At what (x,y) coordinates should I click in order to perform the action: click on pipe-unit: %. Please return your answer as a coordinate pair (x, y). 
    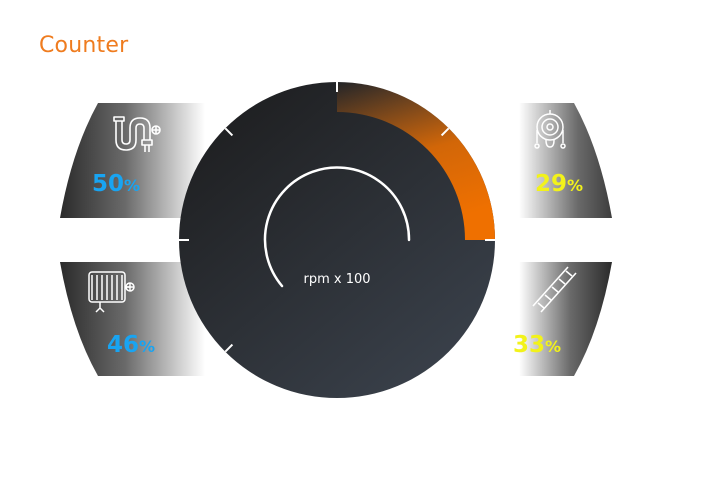
    Looking at the image, I should click on (132, 185).